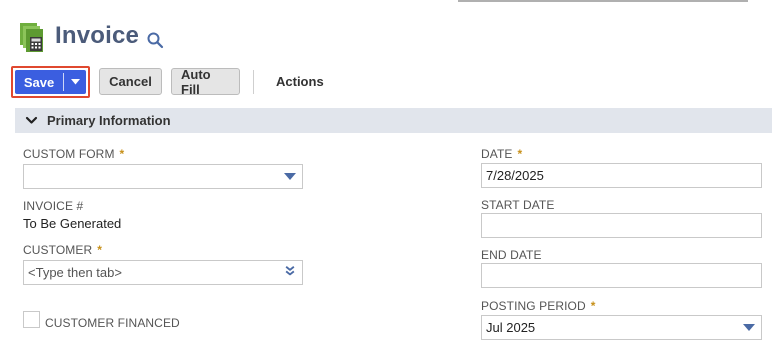 The height and width of the screenshot is (349, 772). Describe the element at coordinates (502, 154) in the screenshot. I see `date-label: DATE *` at that location.